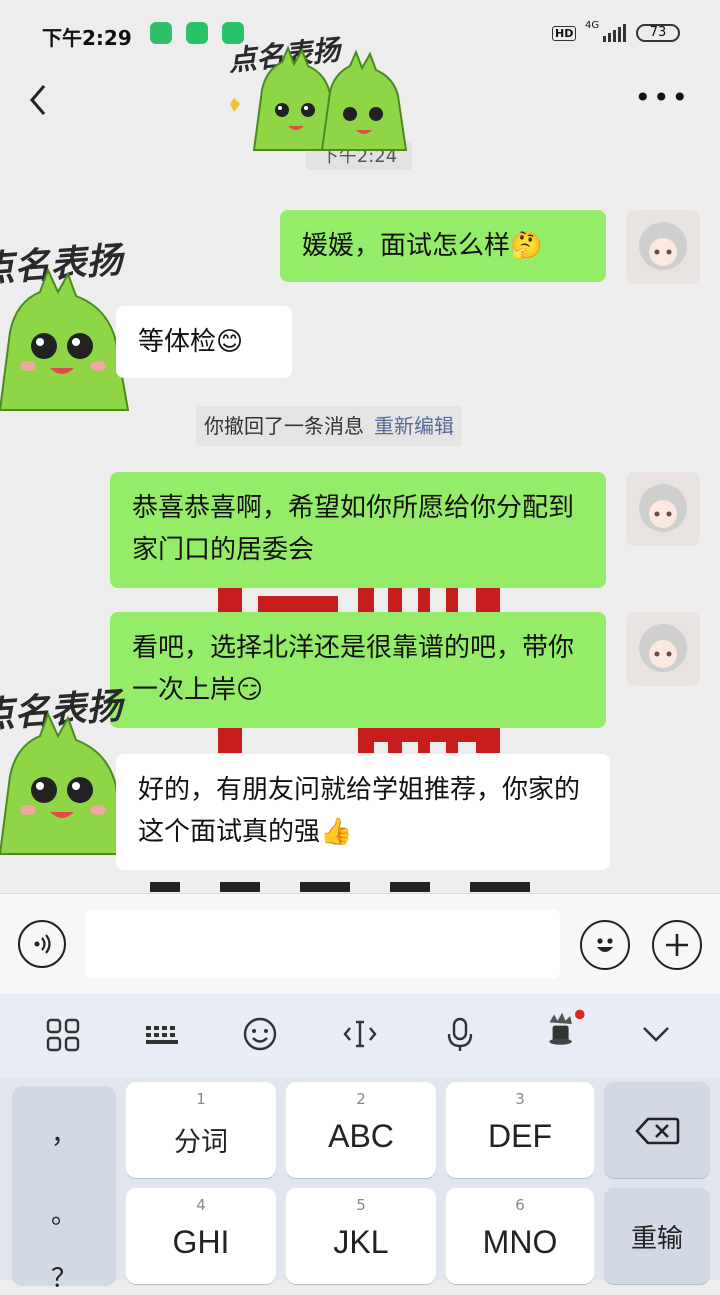 This screenshot has width=720, height=1295. I want to click on message-text: 媛媛，面试怎么样, so click(406, 246).